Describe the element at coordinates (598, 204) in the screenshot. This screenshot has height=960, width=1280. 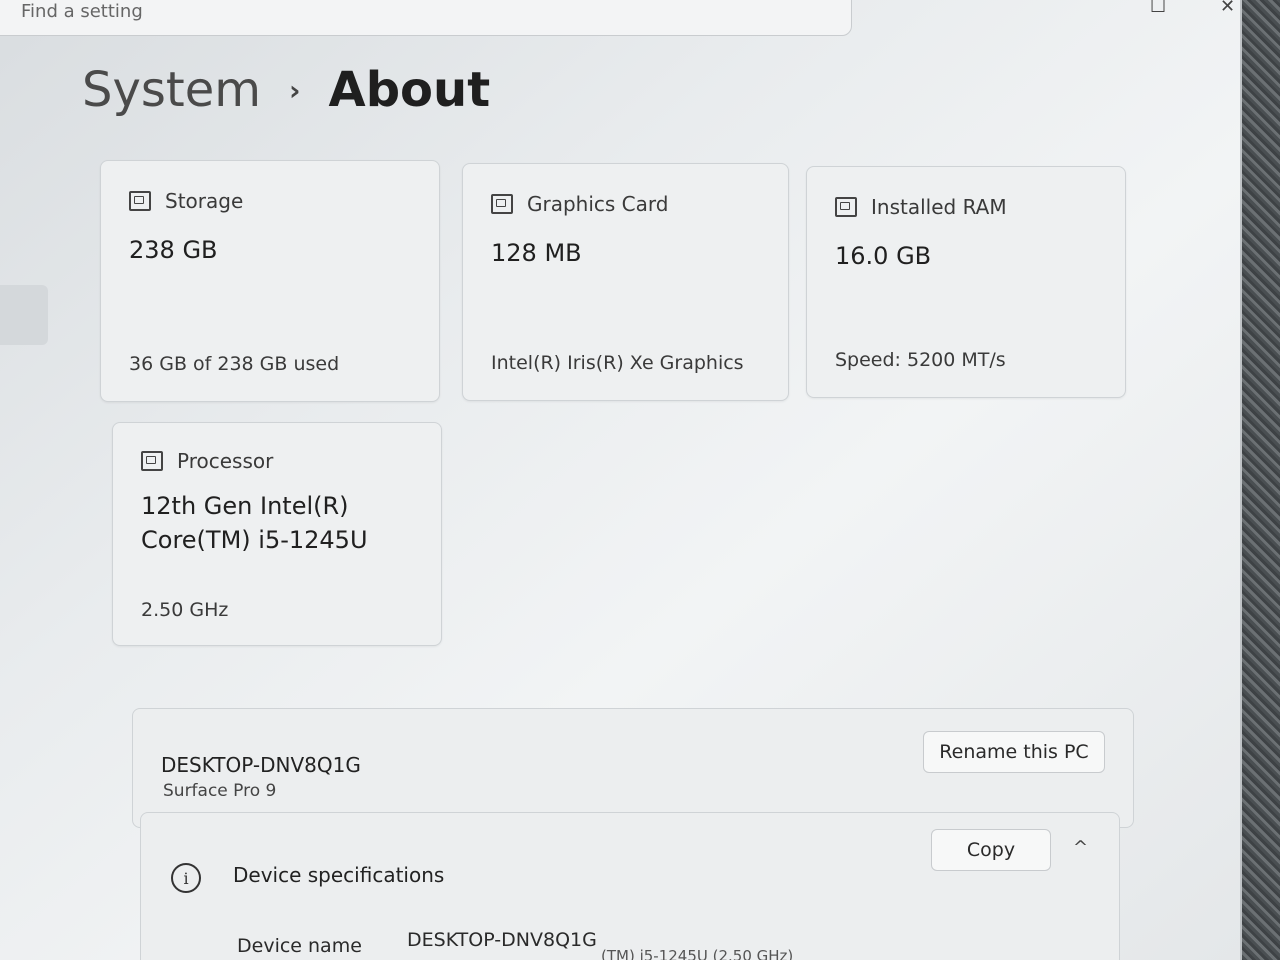
I see `graphics-card-label: Graphics Card` at that location.